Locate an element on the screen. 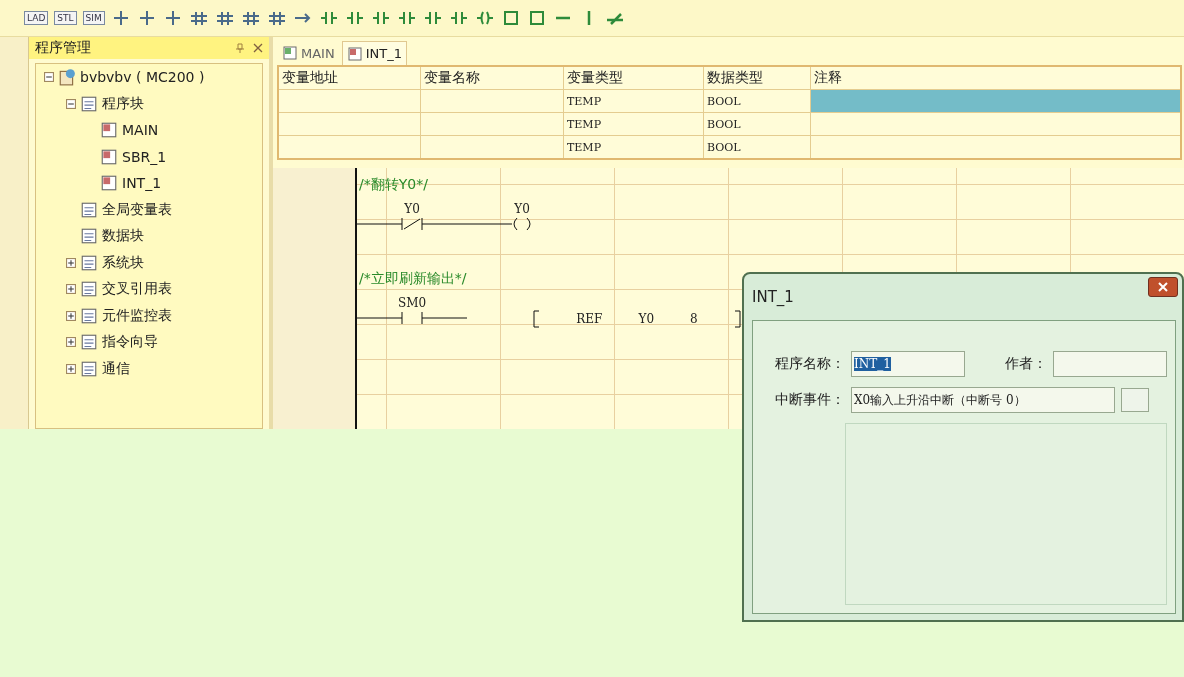 Image resolution: width=1184 pixels, height=677 pixels. column-header: 变量地址 is located at coordinates (349, 78).